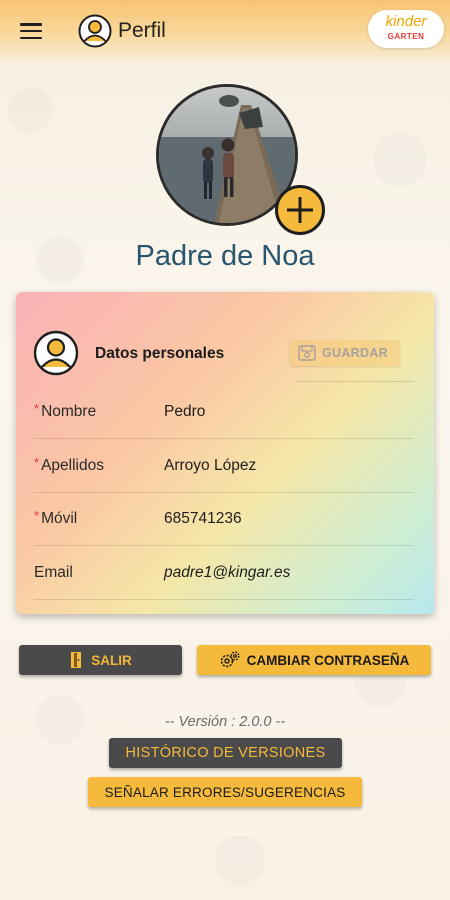  What do you see at coordinates (227, 573) in the screenshot?
I see `field-value-email: padre1@kingar.es` at bounding box center [227, 573].